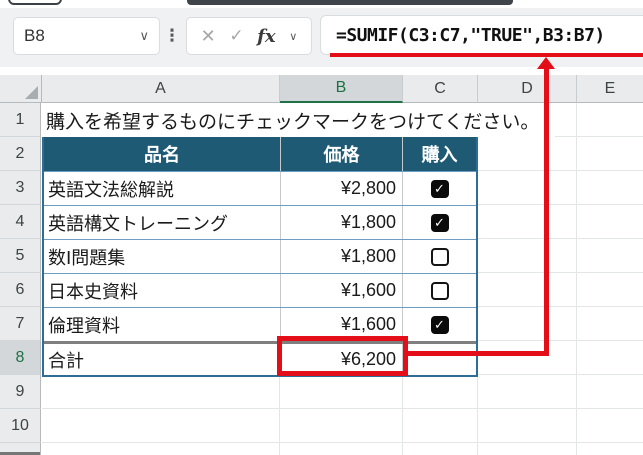 The width and height of the screenshot is (643, 455). Describe the element at coordinates (162, 324) in the screenshot. I see `cell-product-name: 倫理資料` at that location.